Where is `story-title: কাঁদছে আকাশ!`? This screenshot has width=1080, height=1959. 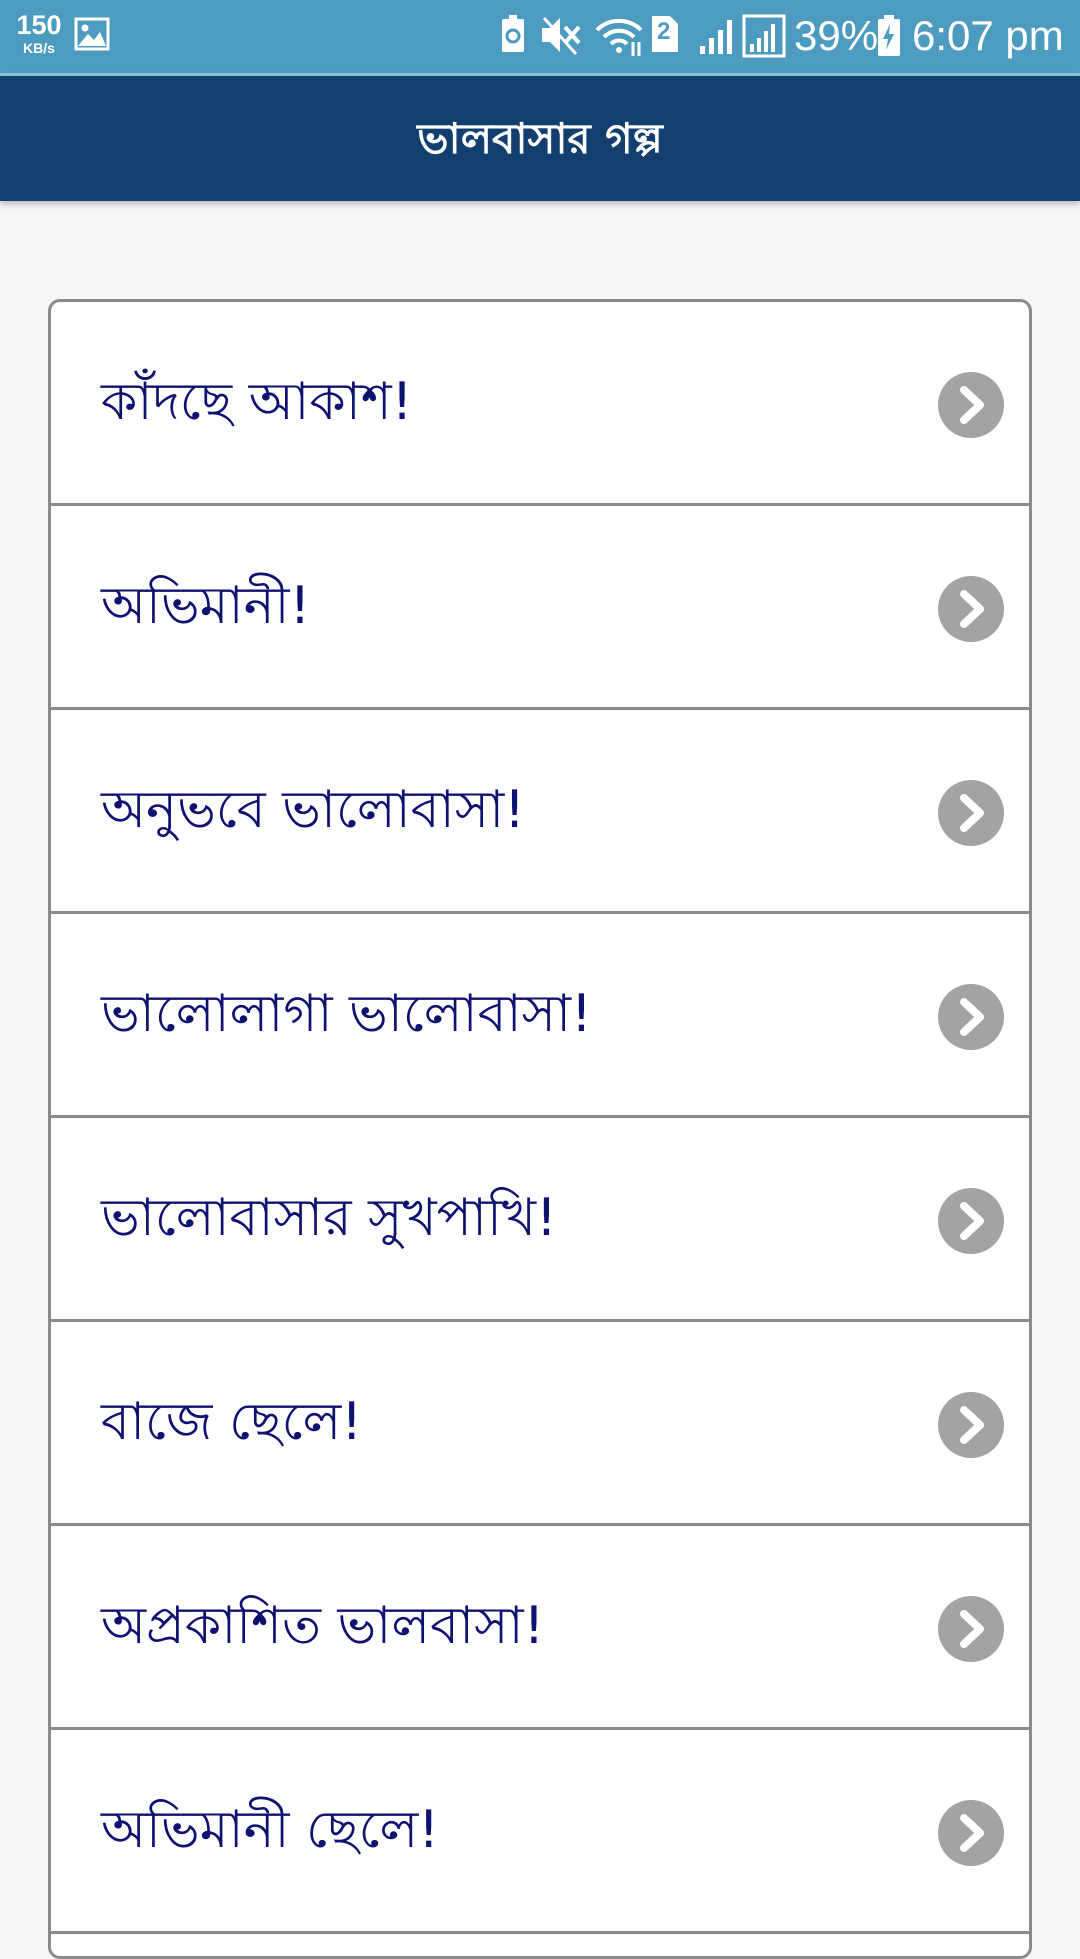
story-title: কাঁদছে আকাশ! is located at coordinates (257, 402).